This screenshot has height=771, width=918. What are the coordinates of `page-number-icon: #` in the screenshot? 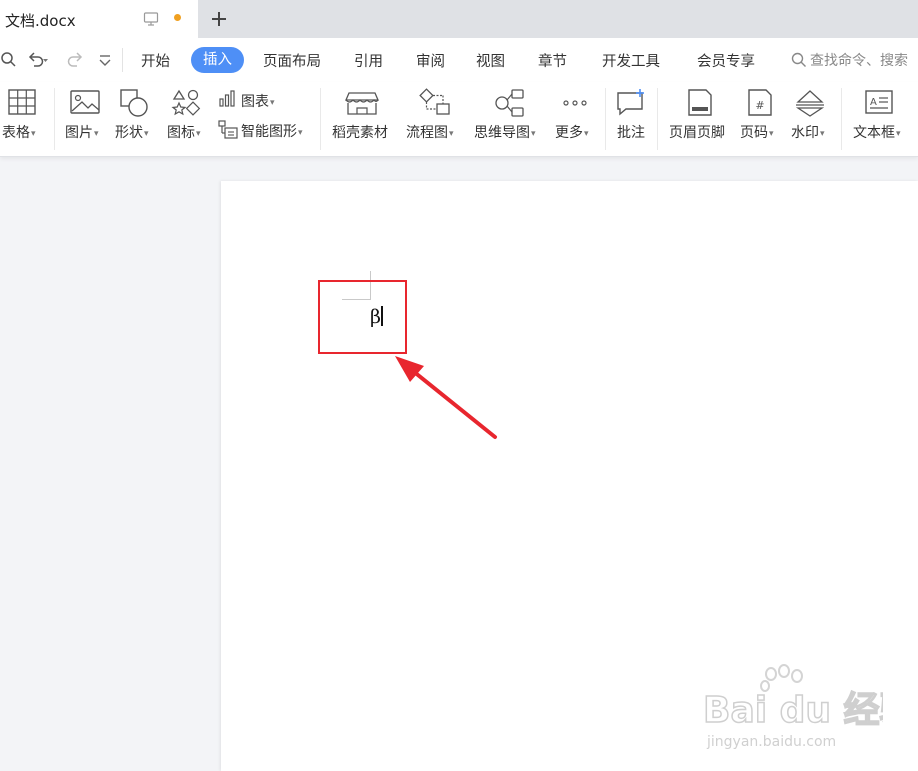 It's located at (760, 102).